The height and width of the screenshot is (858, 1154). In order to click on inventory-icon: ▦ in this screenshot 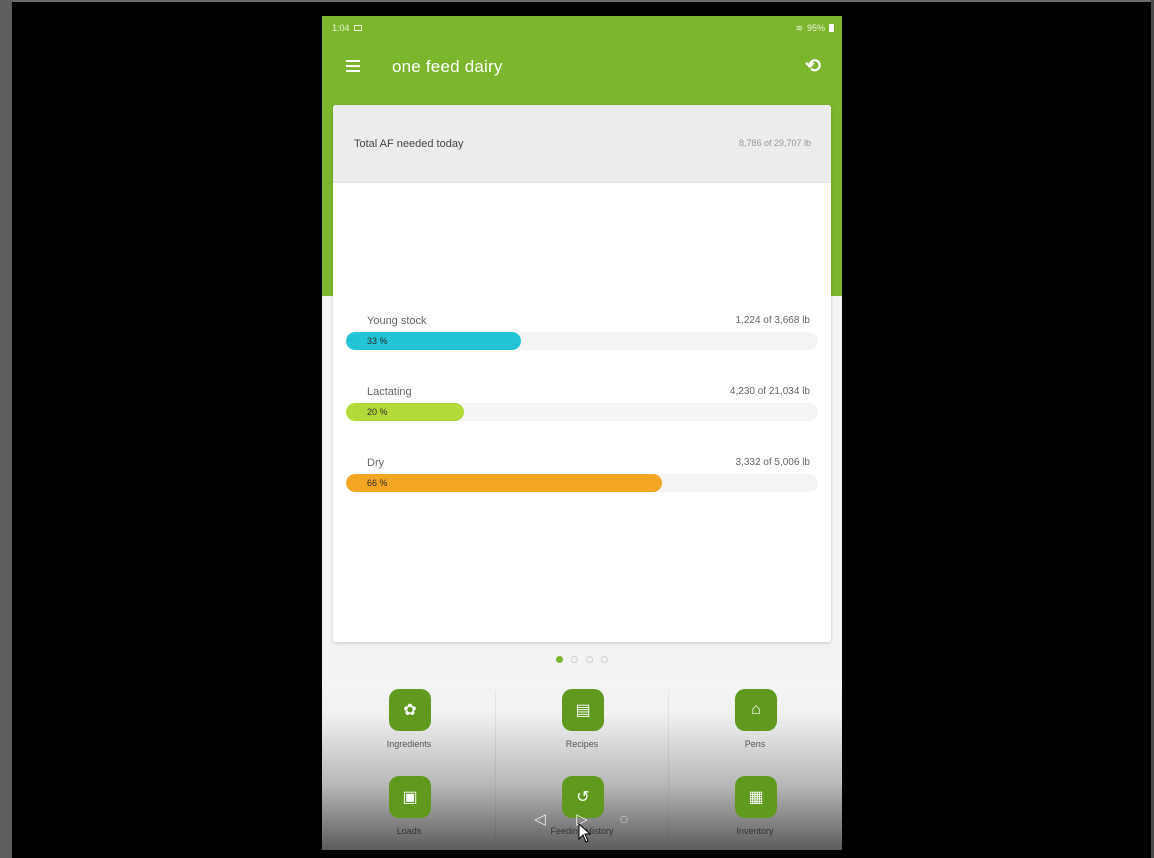, I will do `click(756, 797)`.